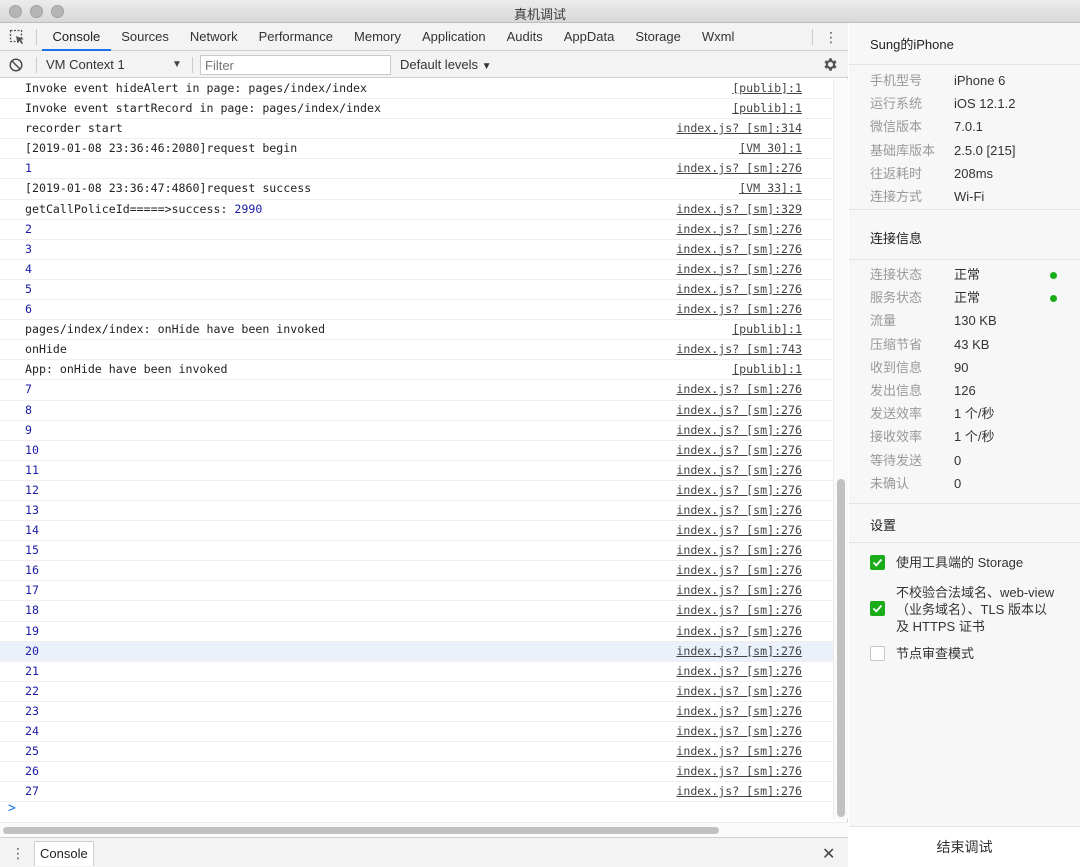 Image resolution: width=1080 pixels, height=867 pixels. What do you see at coordinates (964, 846) in the screenshot?
I see `end-debug-button: 结束调试` at bounding box center [964, 846].